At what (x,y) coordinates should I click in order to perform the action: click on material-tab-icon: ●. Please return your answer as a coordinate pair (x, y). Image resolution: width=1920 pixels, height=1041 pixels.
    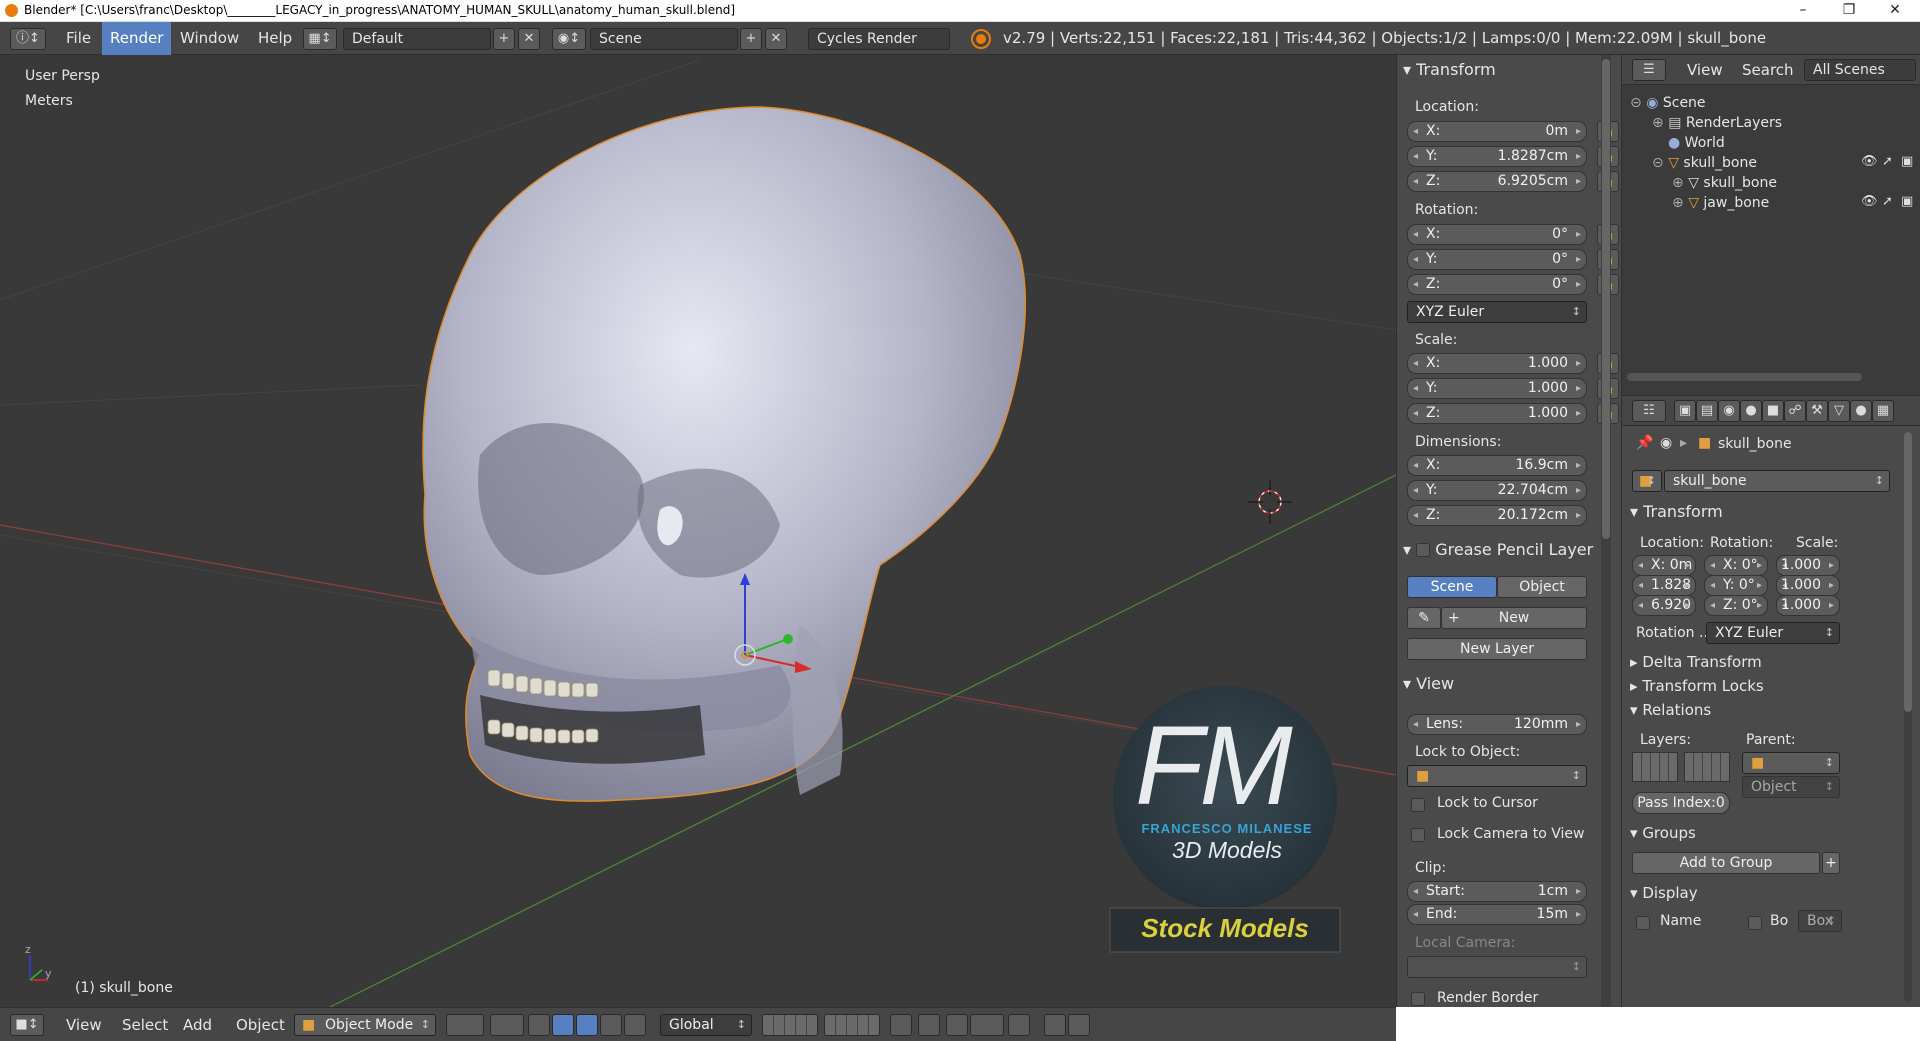
    Looking at the image, I should click on (1861, 411).